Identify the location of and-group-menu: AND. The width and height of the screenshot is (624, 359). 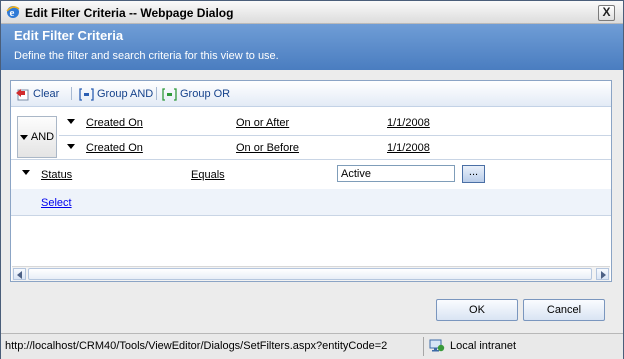
(37, 137).